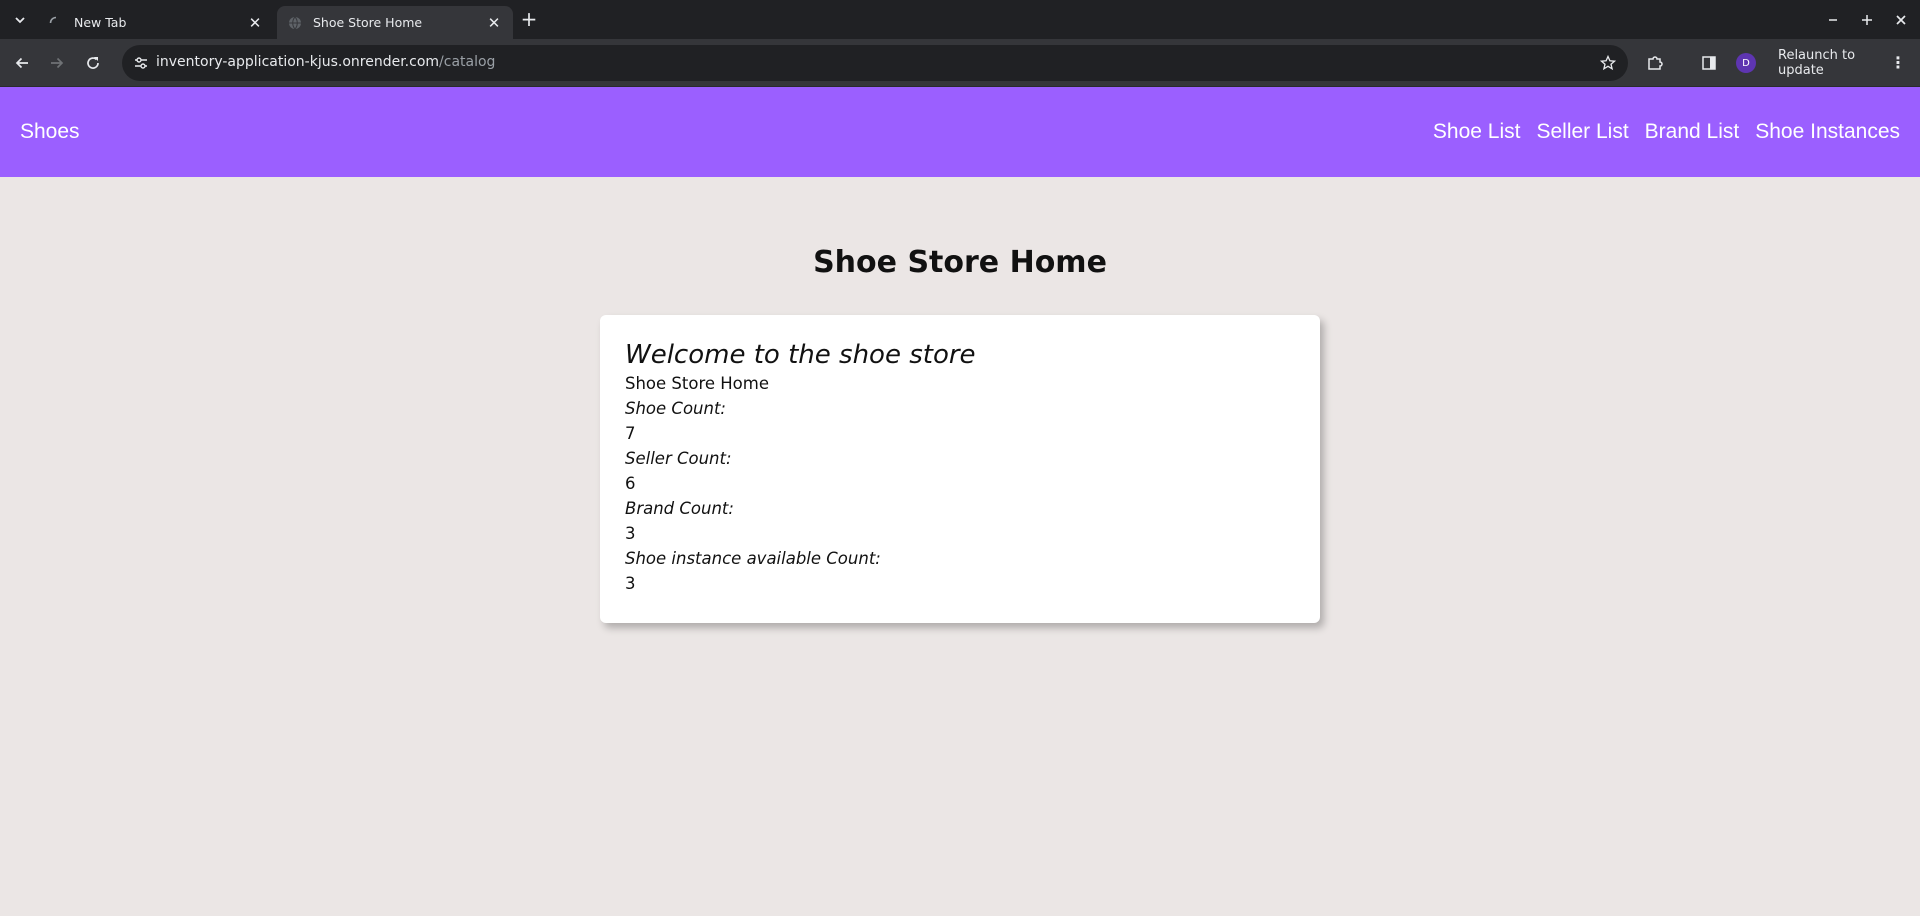 This screenshot has width=1920, height=916. I want to click on forward-icon, so click(57, 63).